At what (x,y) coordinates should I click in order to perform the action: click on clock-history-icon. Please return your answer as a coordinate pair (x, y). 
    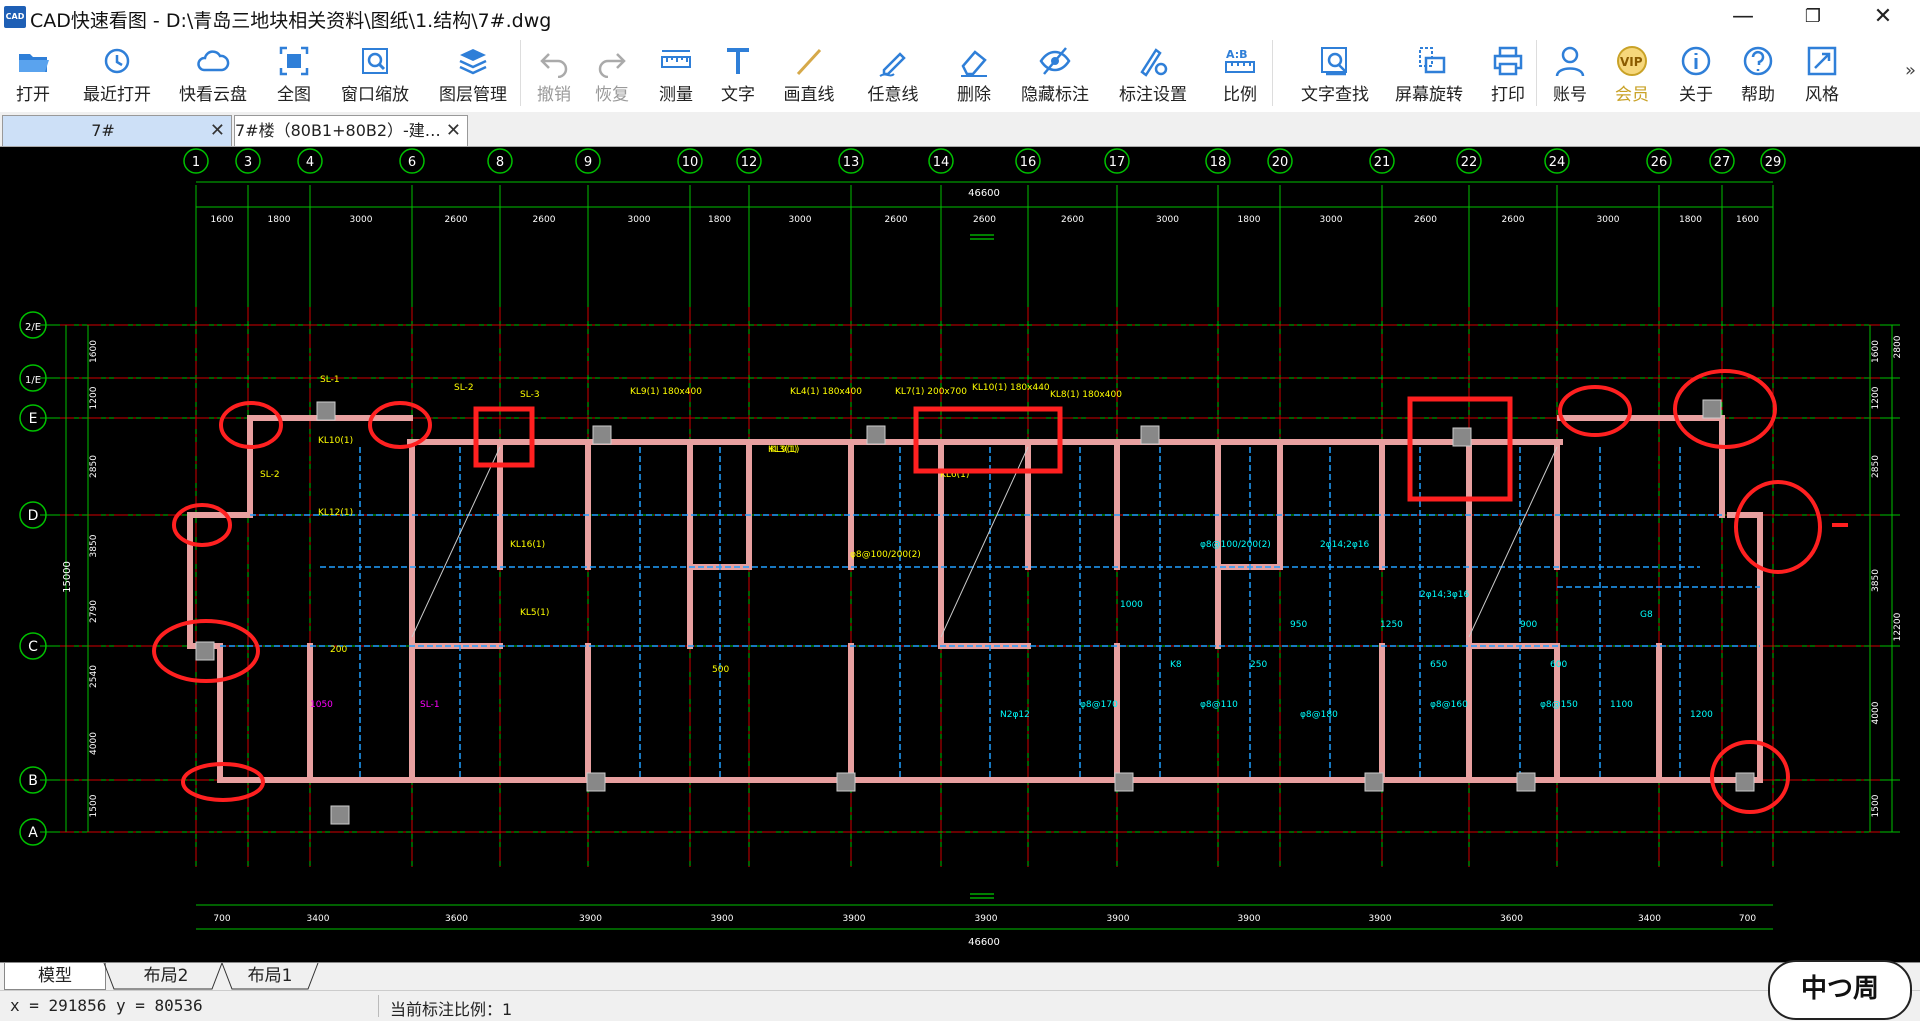
    Looking at the image, I should click on (117, 61).